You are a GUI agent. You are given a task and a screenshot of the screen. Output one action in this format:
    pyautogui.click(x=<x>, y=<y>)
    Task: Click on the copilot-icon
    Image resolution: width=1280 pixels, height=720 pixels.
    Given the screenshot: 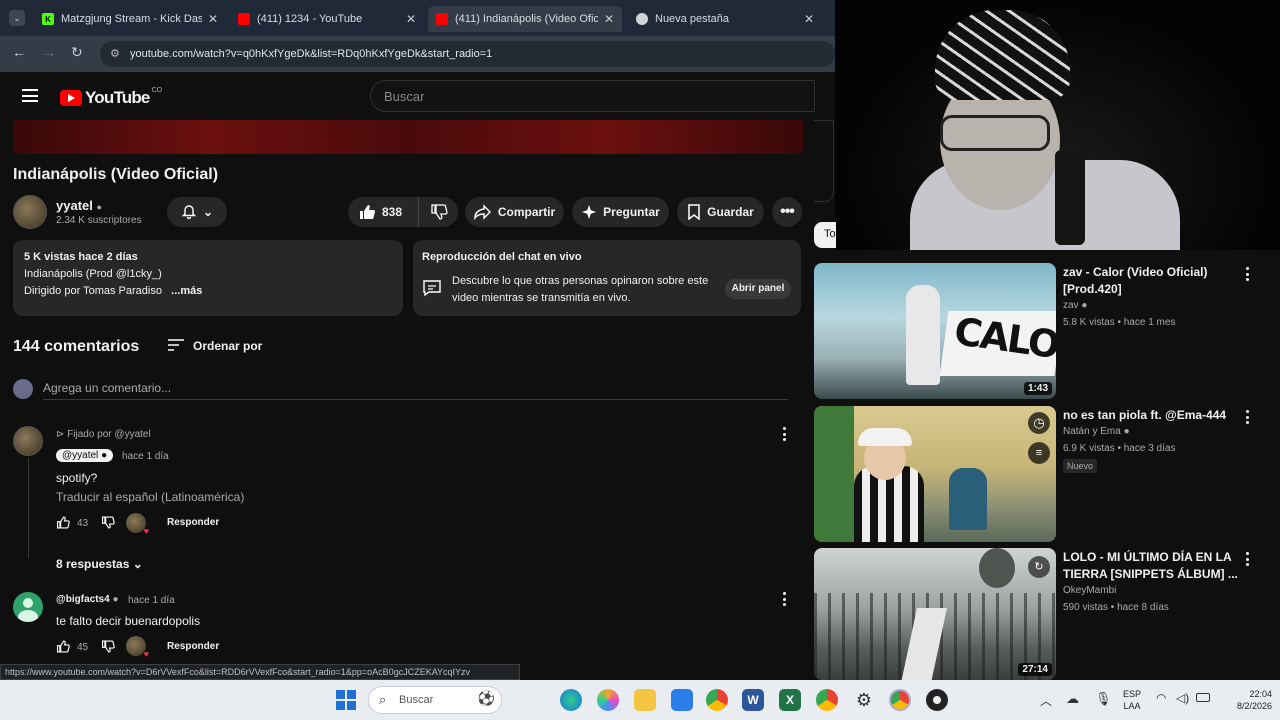 What is the action you would take?
    pyautogui.click(x=608, y=700)
    